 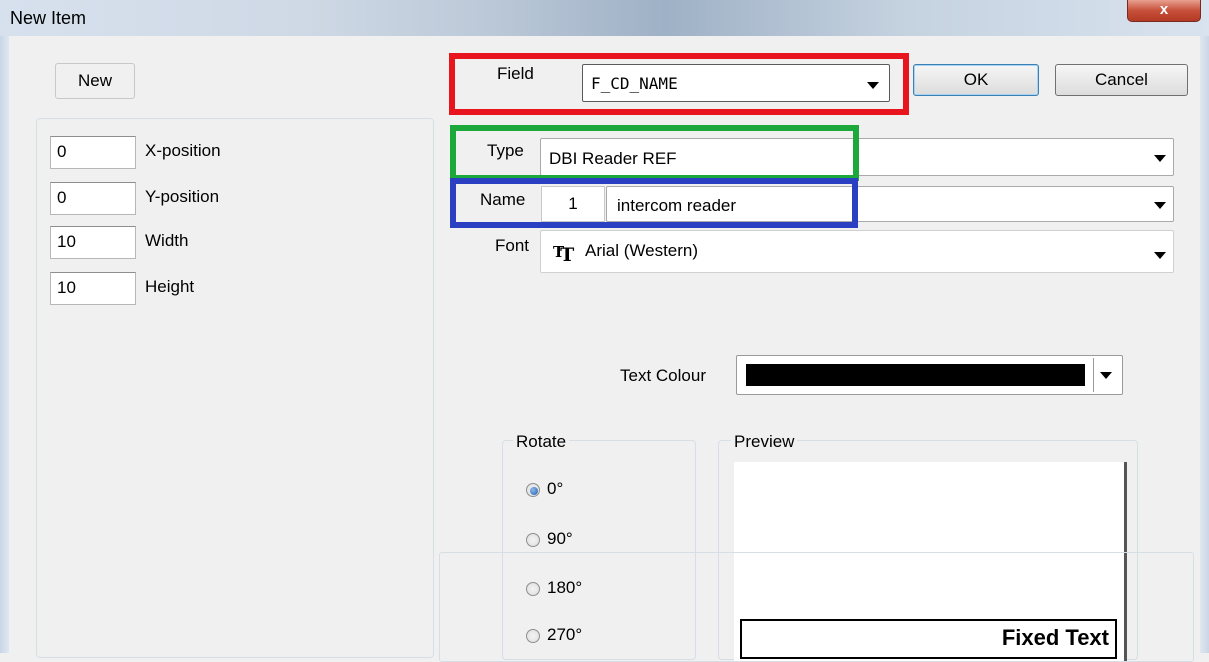 I want to click on cancel-button: Cancel, so click(x=1121, y=80).